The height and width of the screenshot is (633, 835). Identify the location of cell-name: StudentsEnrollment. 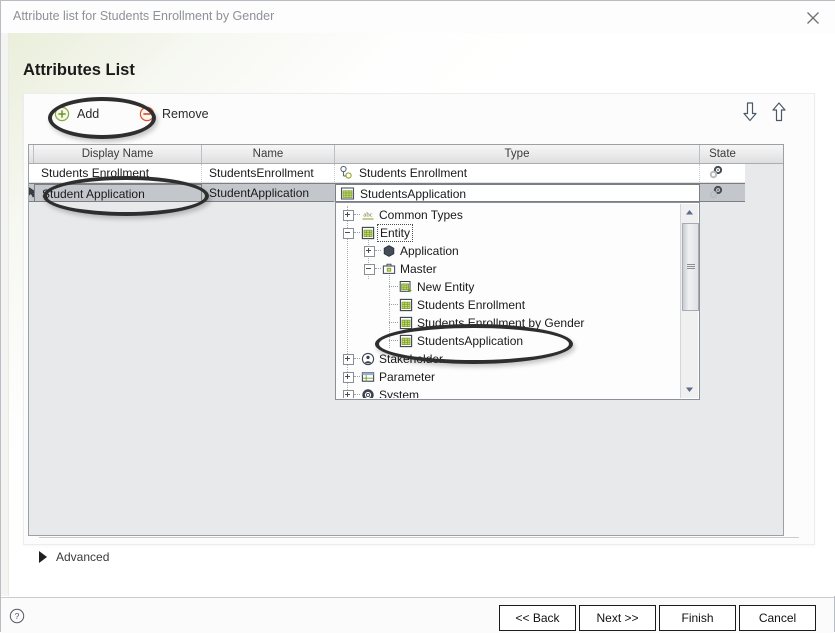
(268, 173).